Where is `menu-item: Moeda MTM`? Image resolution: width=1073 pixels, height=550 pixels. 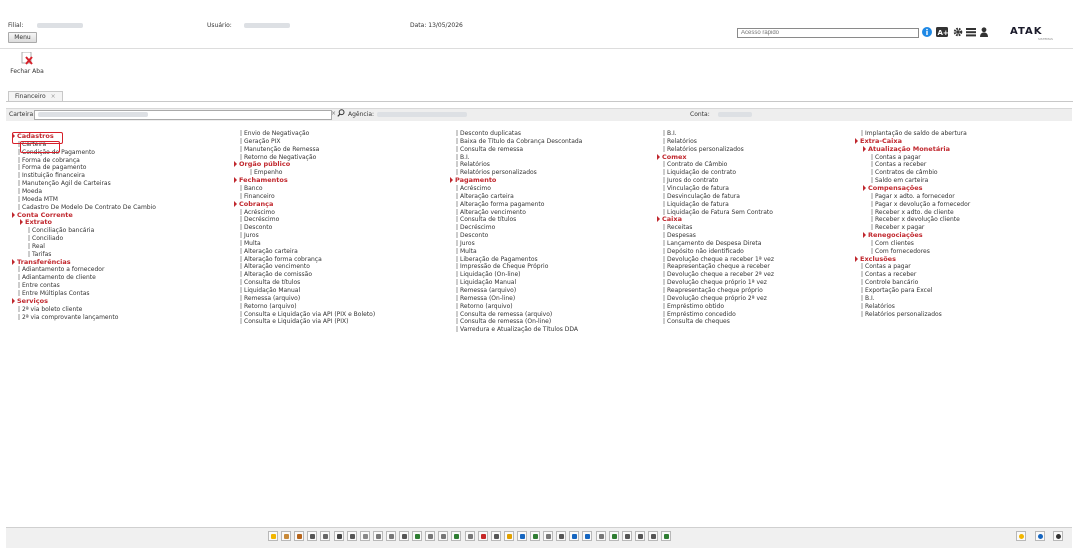 menu-item: Moeda MTM is located at coordinates (38, 199).